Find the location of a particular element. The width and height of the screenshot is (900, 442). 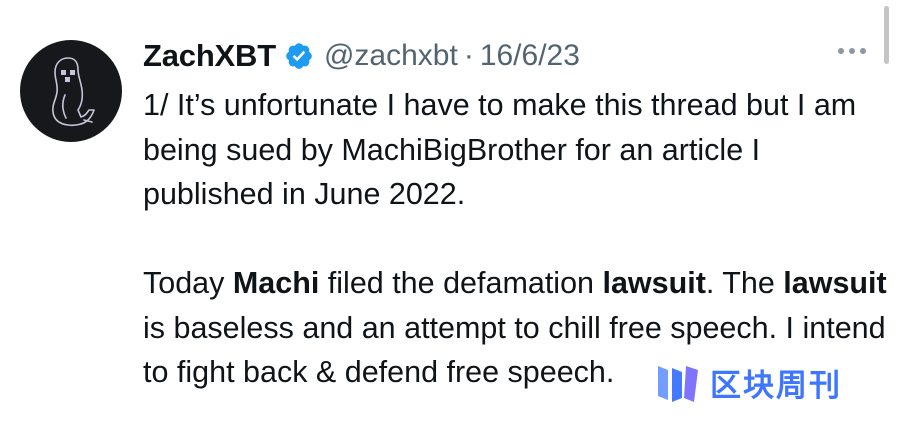

text-segment: Today is located at coordinates (188, 283).